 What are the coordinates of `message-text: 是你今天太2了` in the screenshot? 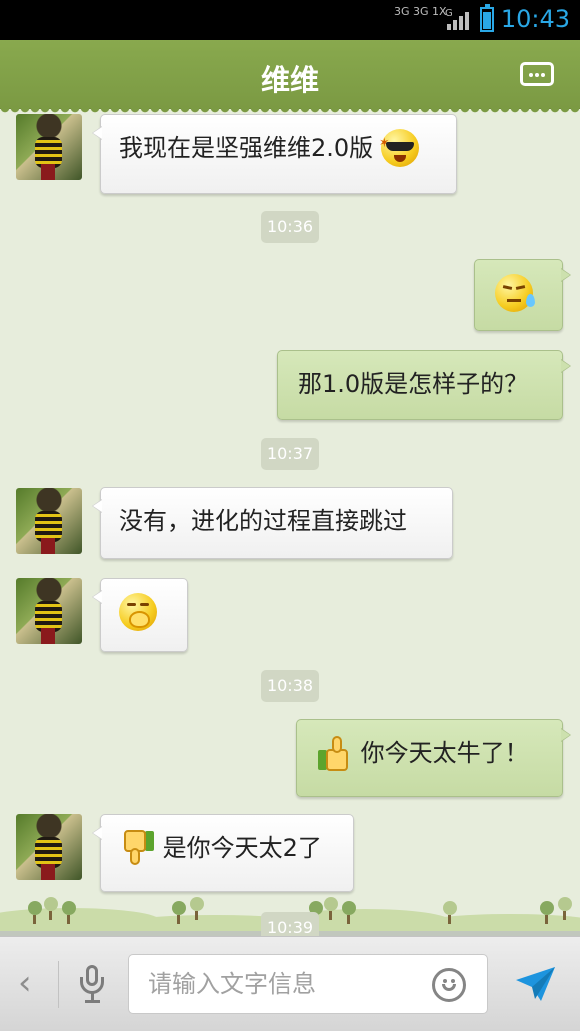 It's located at (242, 848).